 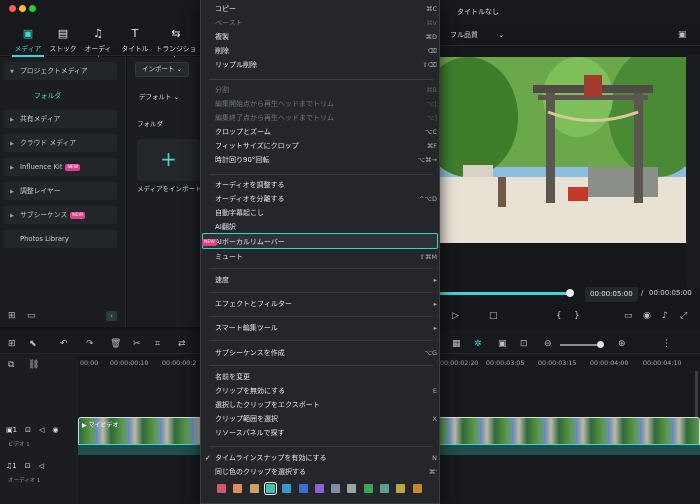 What do you see at coordinates (319, 242) in the screenshot?
I see `context-menu-item: NEW AIボーカルリムーバー` at bounding box center [319, 242].